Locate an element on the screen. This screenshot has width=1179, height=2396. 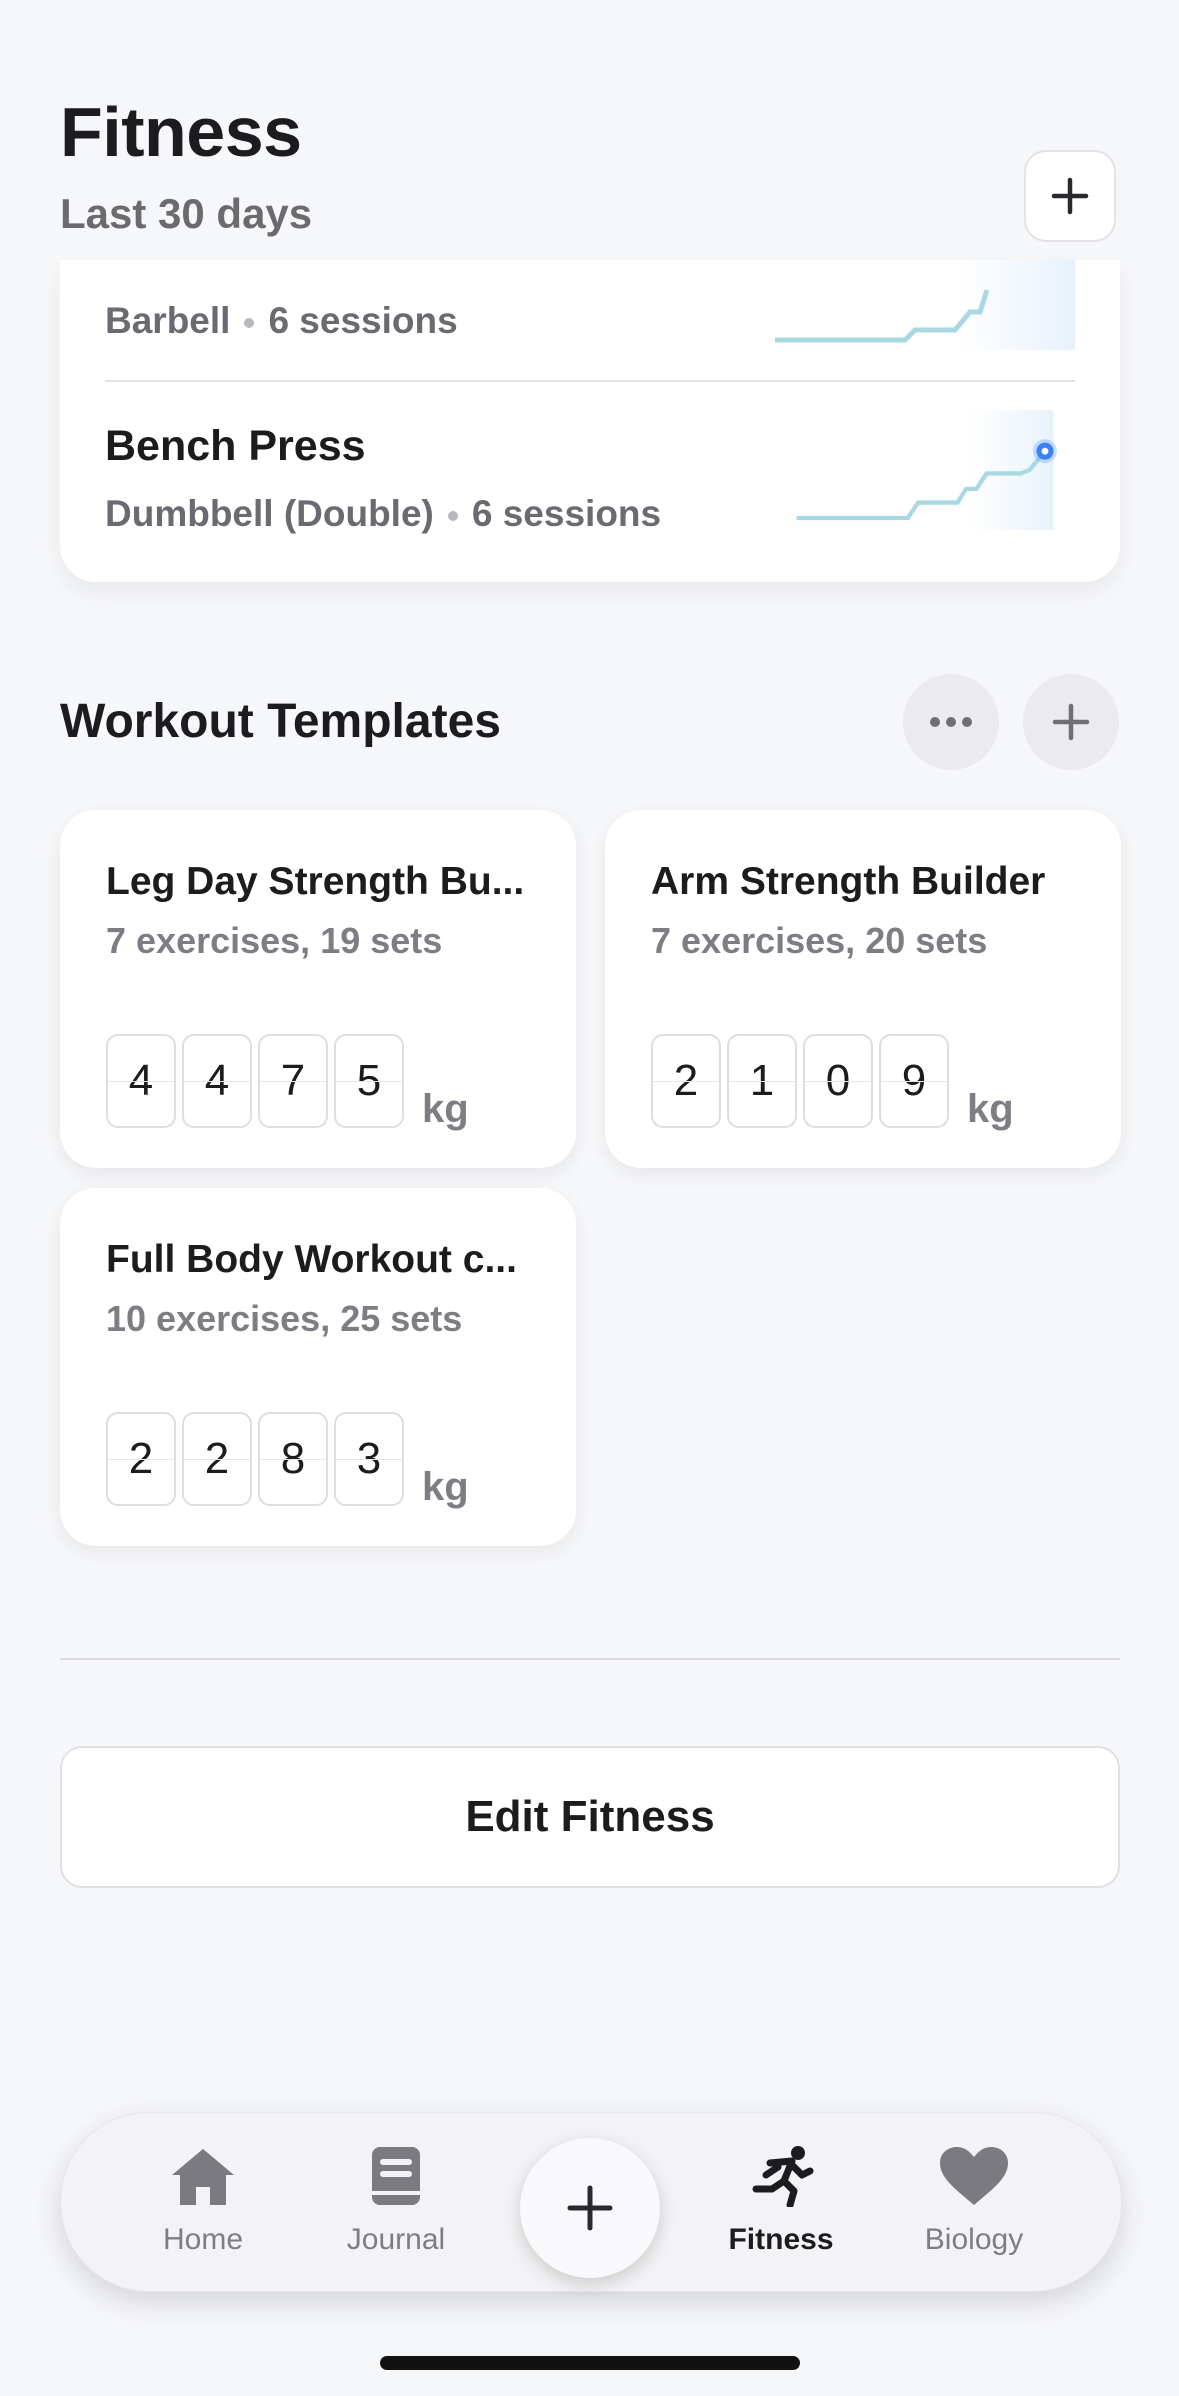
book-icon is located at coordinates (396, 2176).